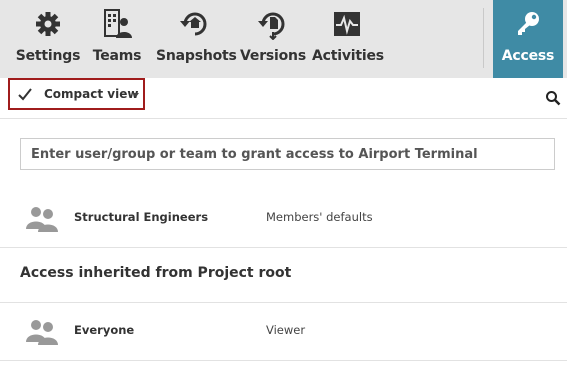 The image size is (567, 373). Describe the element at coordinates (319, 217) in the screenshot. I see `member-role: Members' defaults` at that location.